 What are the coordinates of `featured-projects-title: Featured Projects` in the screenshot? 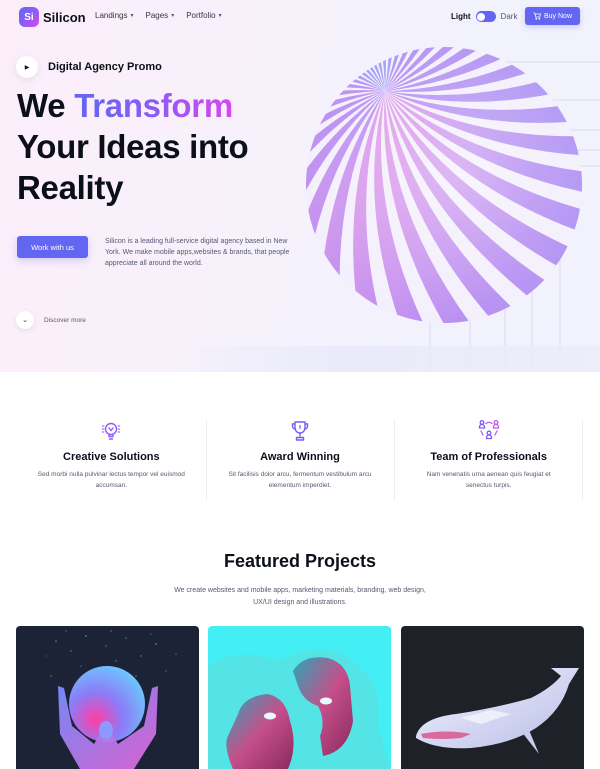 It's located at (300, 561).